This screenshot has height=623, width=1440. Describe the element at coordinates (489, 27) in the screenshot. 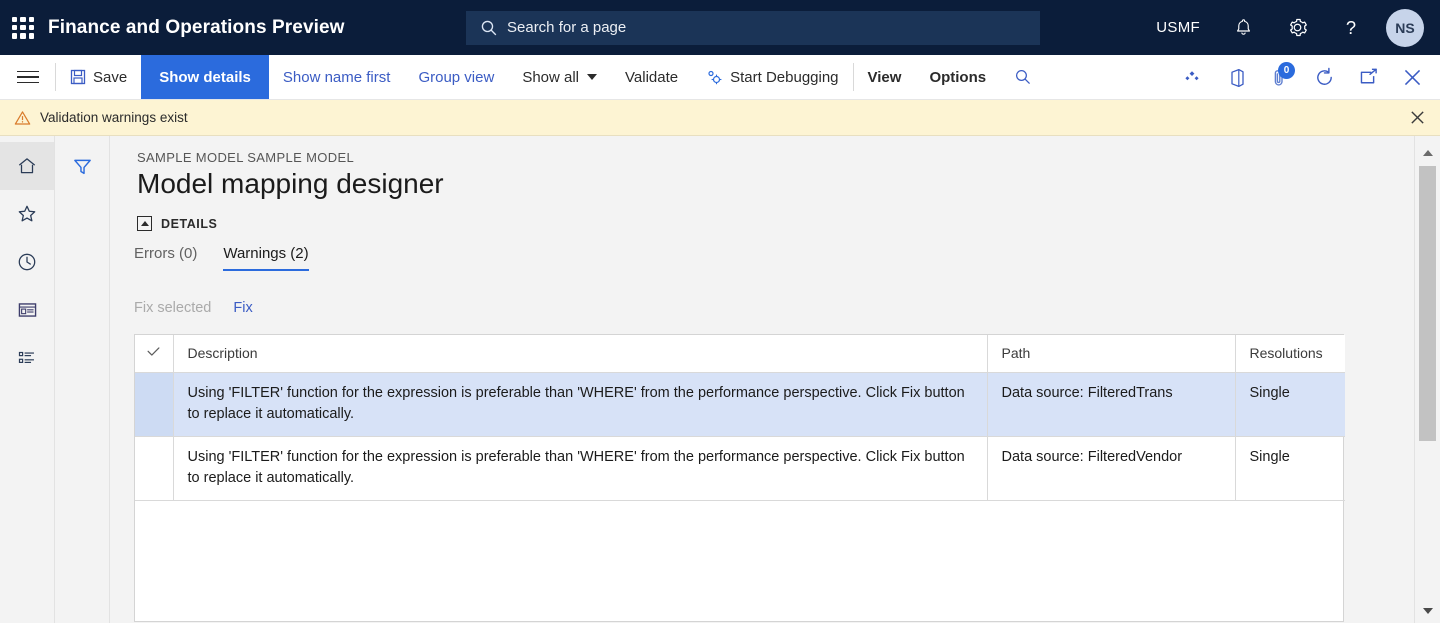

I see `search-icon` at that location.